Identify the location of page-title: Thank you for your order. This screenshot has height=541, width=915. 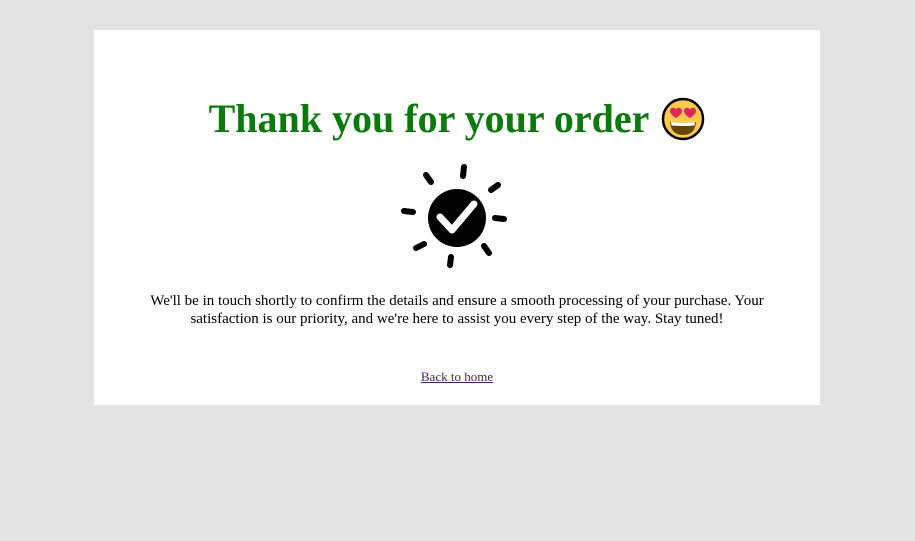
(429, 118).